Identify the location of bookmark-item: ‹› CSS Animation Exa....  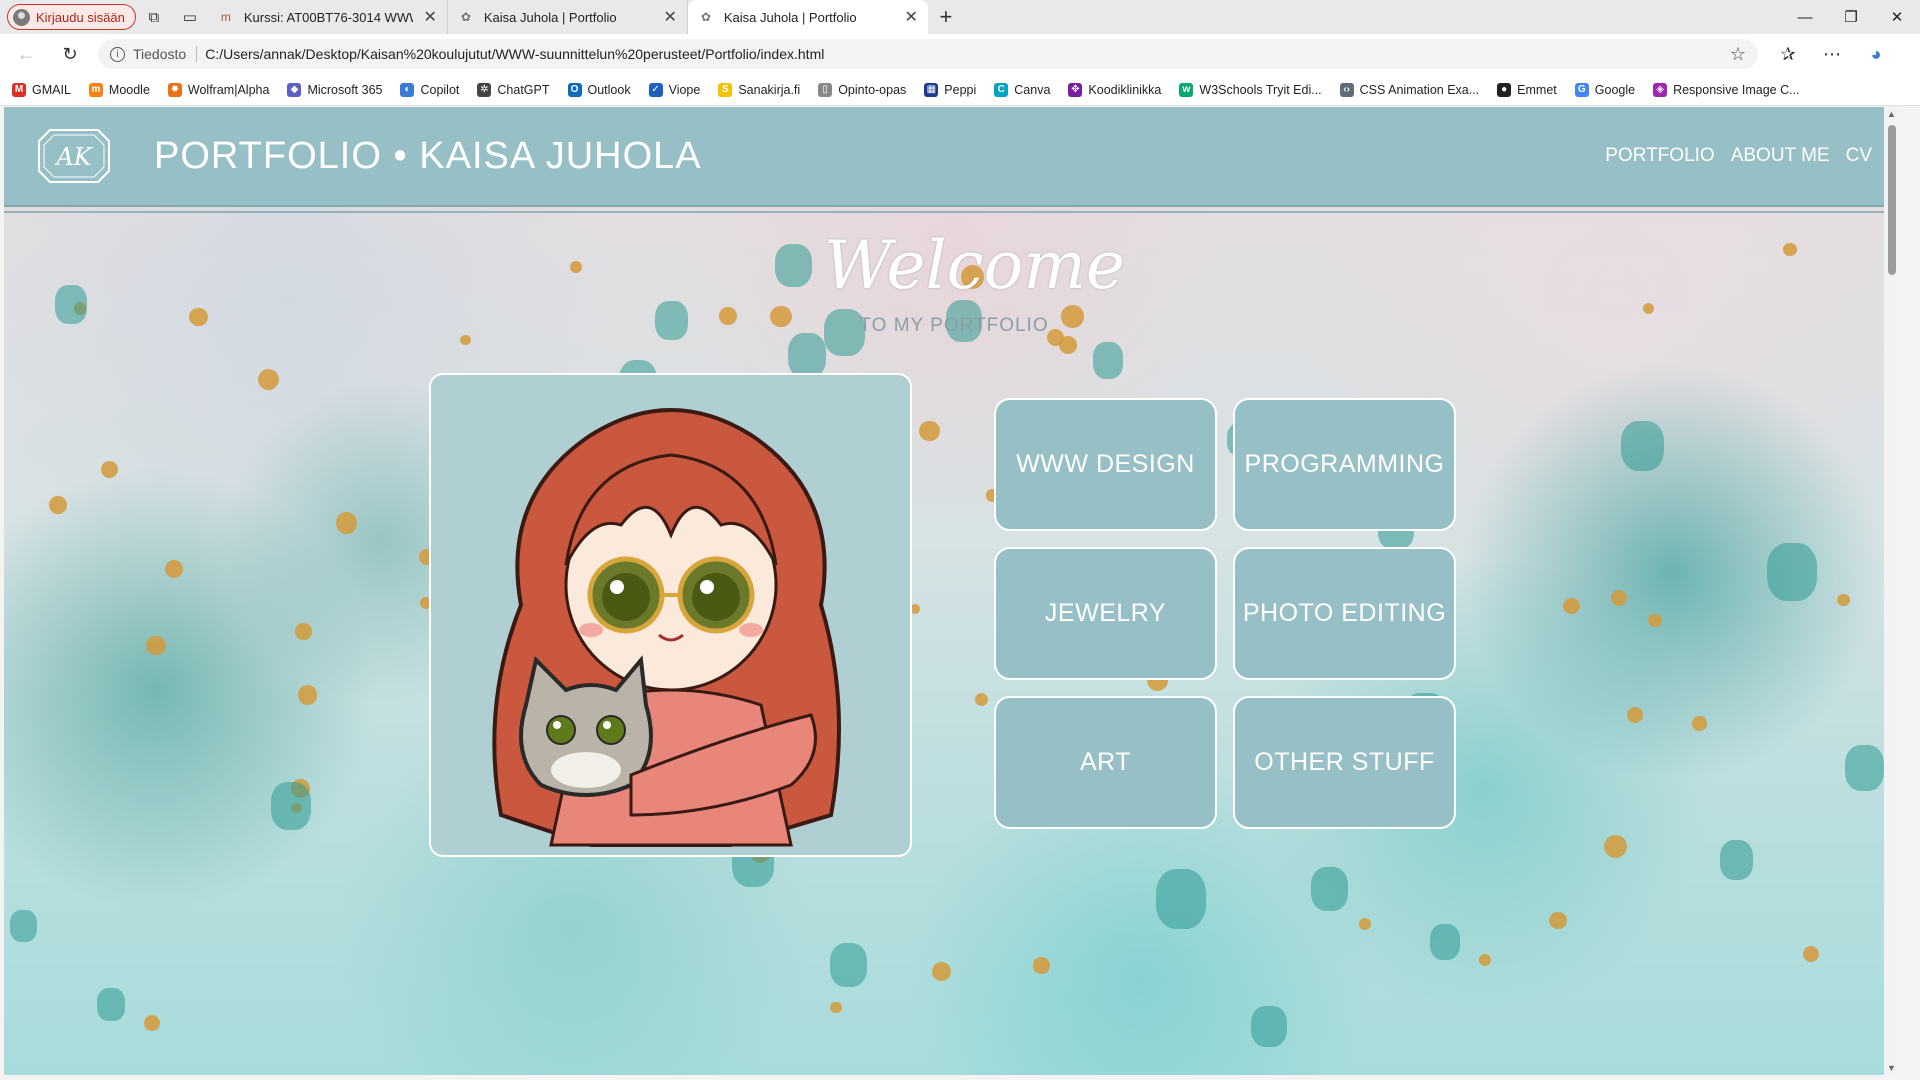
(1409, 89).